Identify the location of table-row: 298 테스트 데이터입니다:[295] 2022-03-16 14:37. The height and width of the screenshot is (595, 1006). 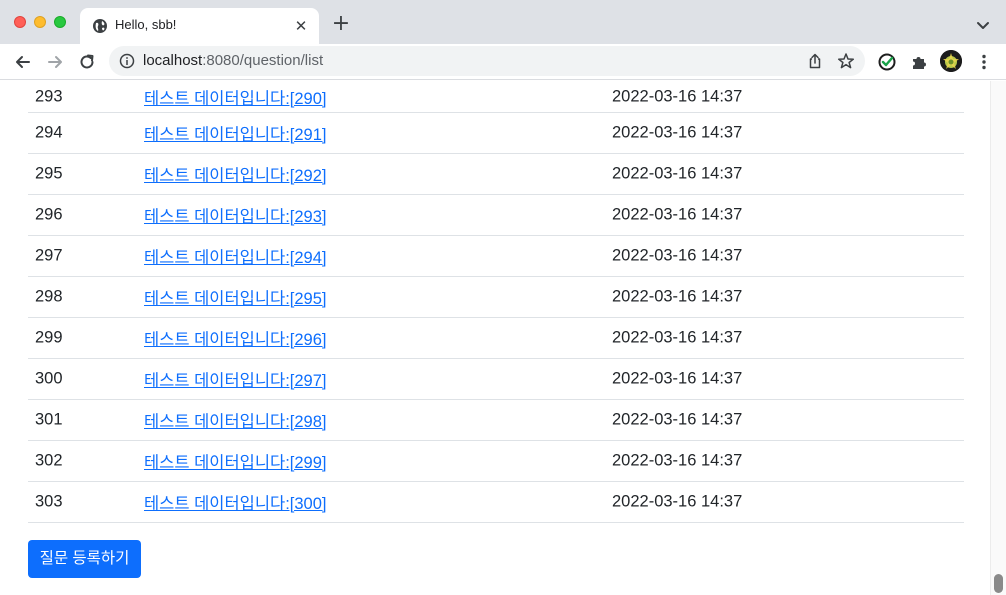
(496, 297).